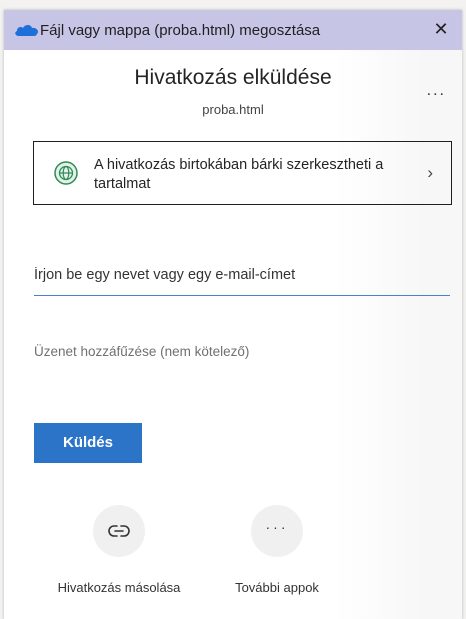 This screenshot has height=619, width=466. I want to click on copy-link-button: Hivatkozás másolása, so click(119, 550).